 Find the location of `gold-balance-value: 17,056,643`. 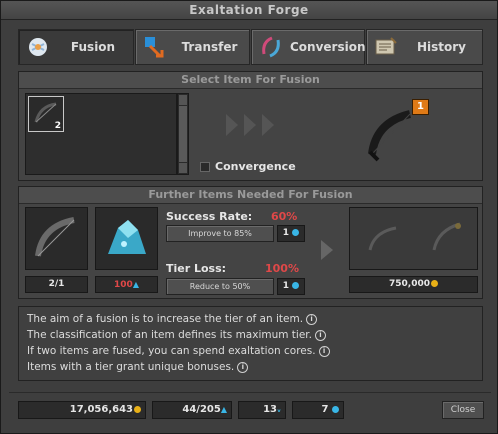

gold-balance-value: 17,056,643 is located at coordinates (101, 409).